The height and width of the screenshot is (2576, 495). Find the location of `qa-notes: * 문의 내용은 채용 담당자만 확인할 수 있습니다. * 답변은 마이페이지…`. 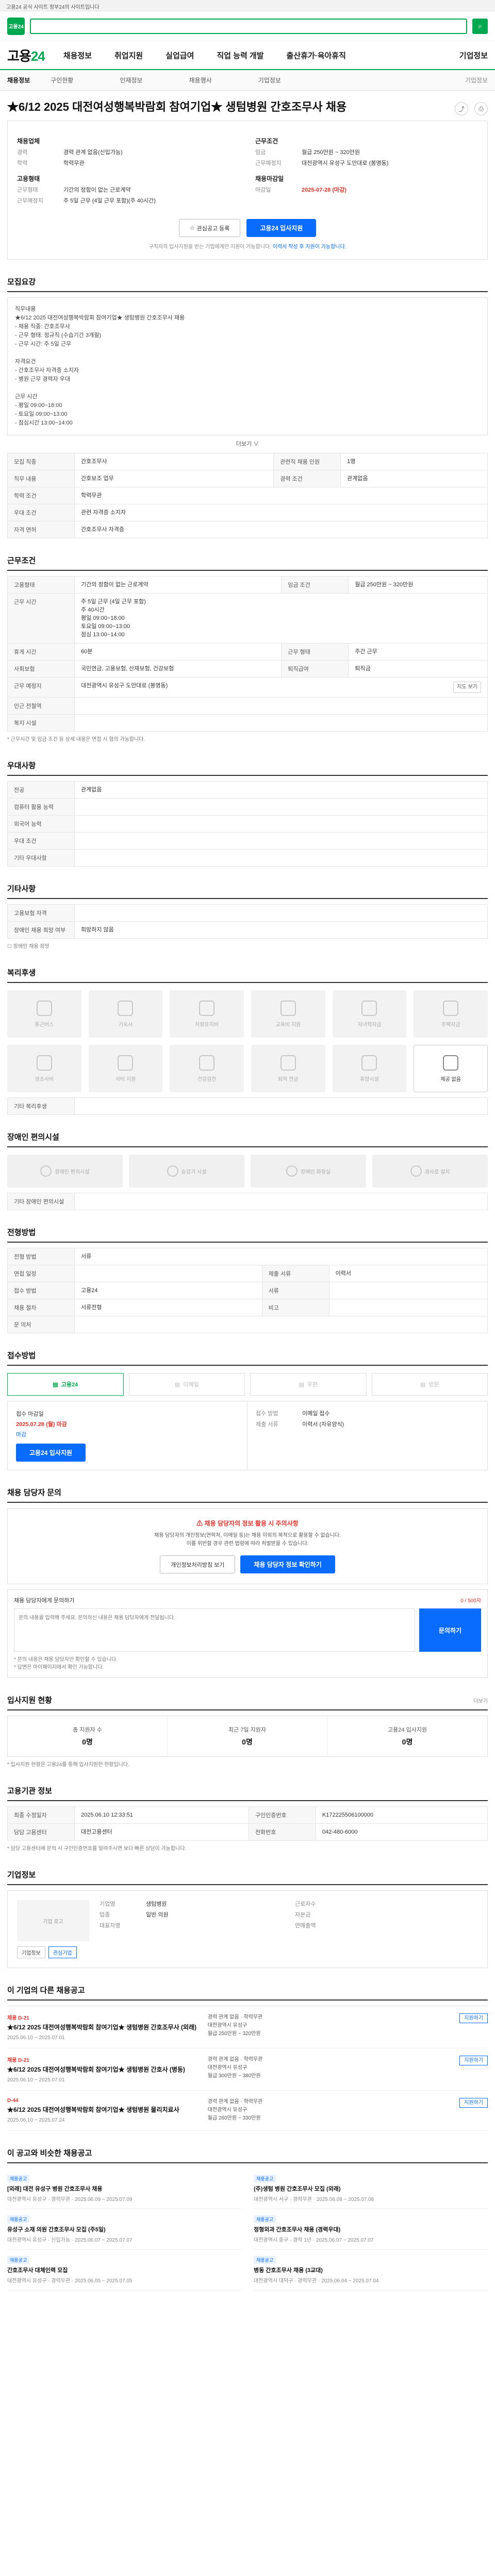

qa-notes: * 문의 내용은 채용 담당자만 확인할 수 있습니다. * 답변은 마이페이지… is located at coordinates (66, 1663).